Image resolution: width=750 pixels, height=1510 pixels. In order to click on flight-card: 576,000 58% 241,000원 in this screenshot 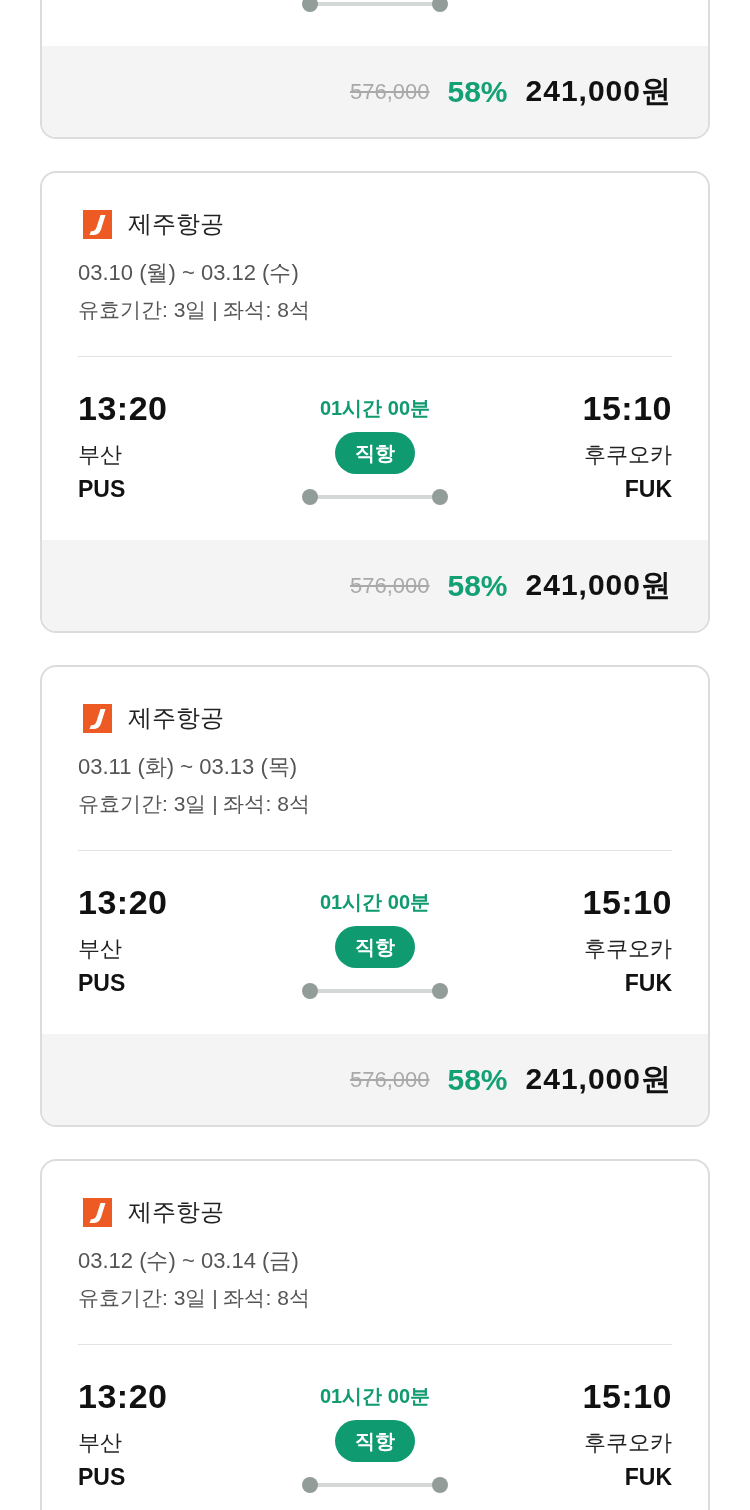, I will do `click(375, 69)`.